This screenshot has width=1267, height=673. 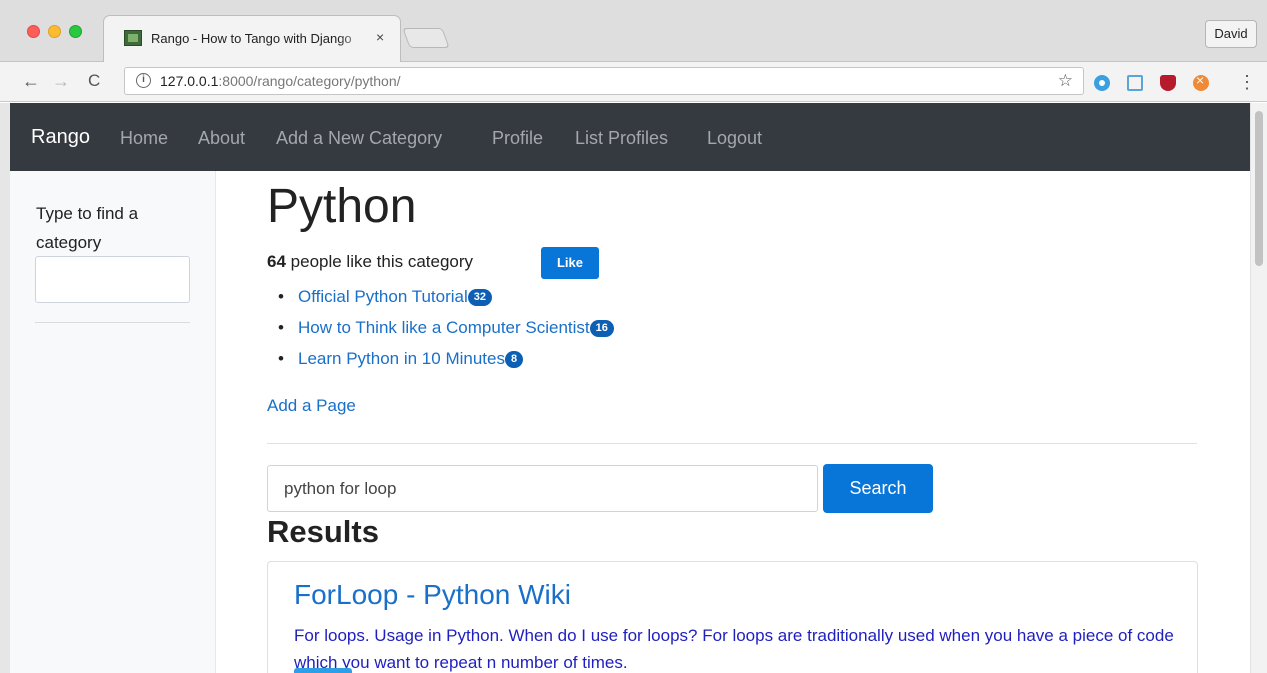 I want to click on extension-shield-icon, so click(x=1168, y=83).